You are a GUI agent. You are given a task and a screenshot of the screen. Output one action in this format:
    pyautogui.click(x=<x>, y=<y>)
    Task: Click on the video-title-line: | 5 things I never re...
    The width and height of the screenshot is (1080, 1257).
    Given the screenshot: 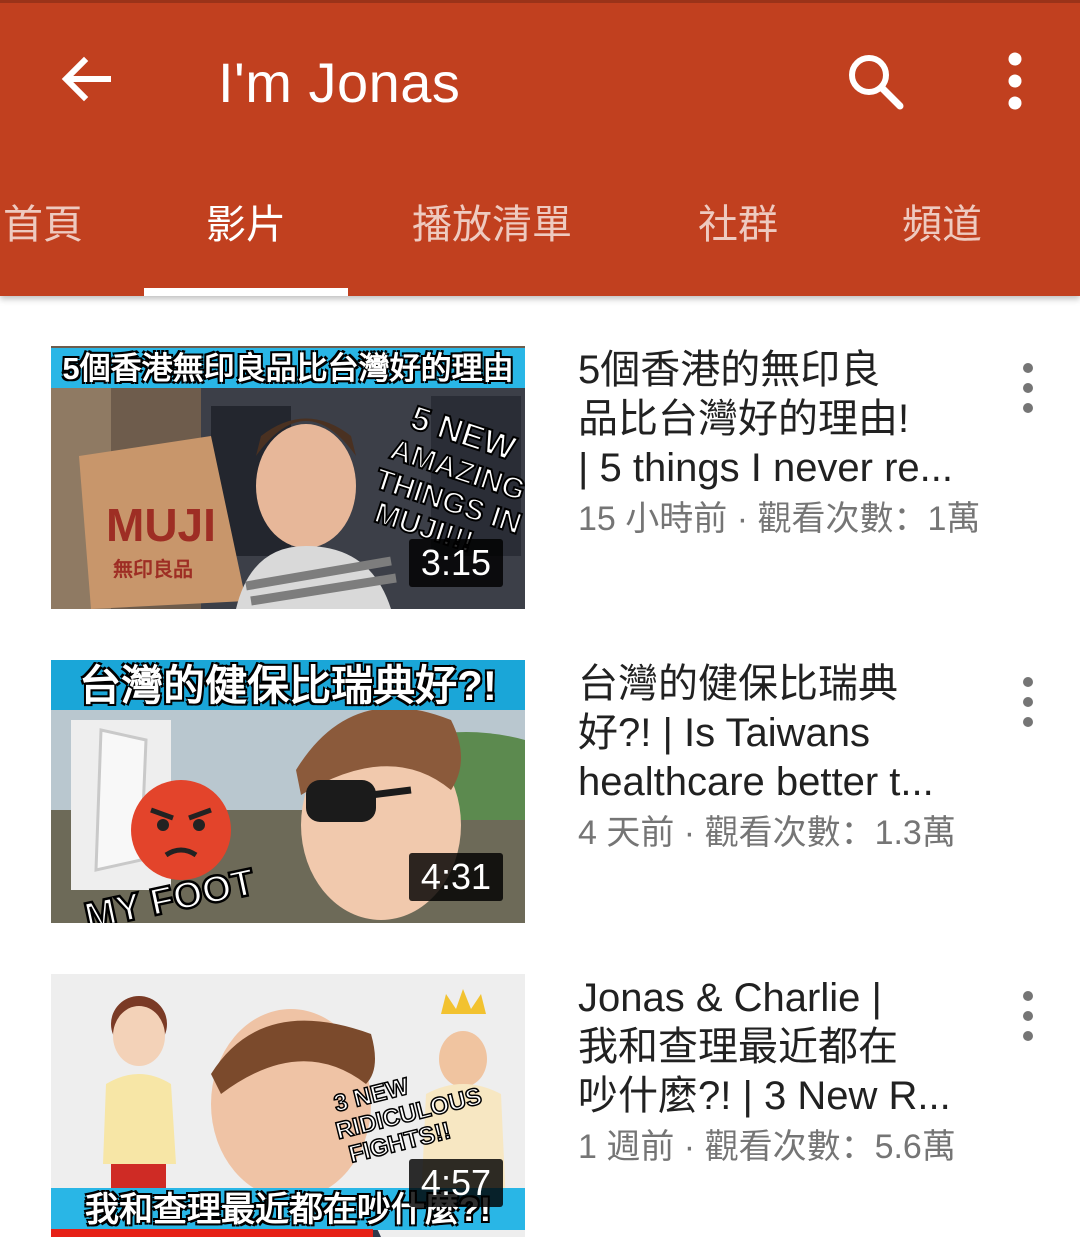 What is the action you would take?
    pyautogui.click(x=766, y=468)
    